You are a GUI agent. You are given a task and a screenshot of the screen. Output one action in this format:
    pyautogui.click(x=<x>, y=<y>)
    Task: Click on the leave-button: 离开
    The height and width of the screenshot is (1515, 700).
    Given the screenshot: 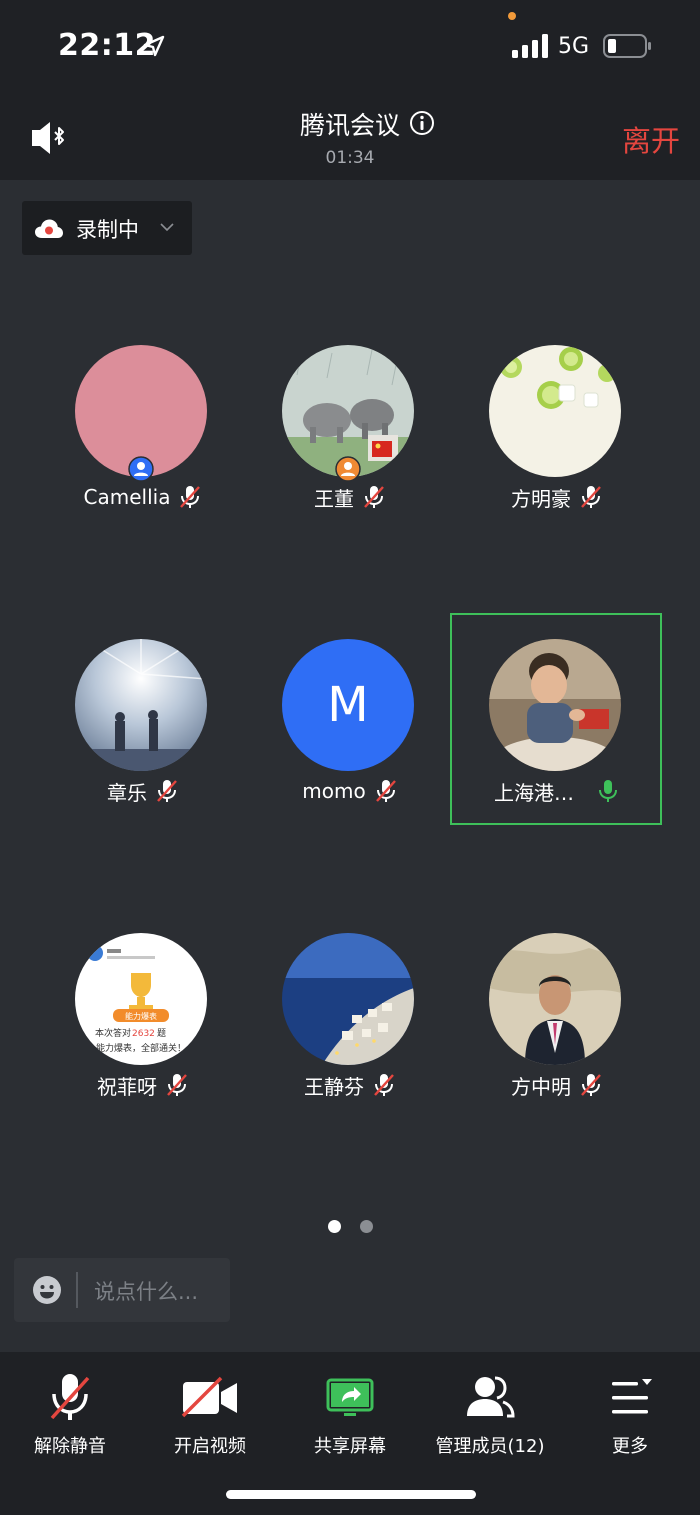 What is the action you would take?
    pyautogui.click(x=651, y=139)
    